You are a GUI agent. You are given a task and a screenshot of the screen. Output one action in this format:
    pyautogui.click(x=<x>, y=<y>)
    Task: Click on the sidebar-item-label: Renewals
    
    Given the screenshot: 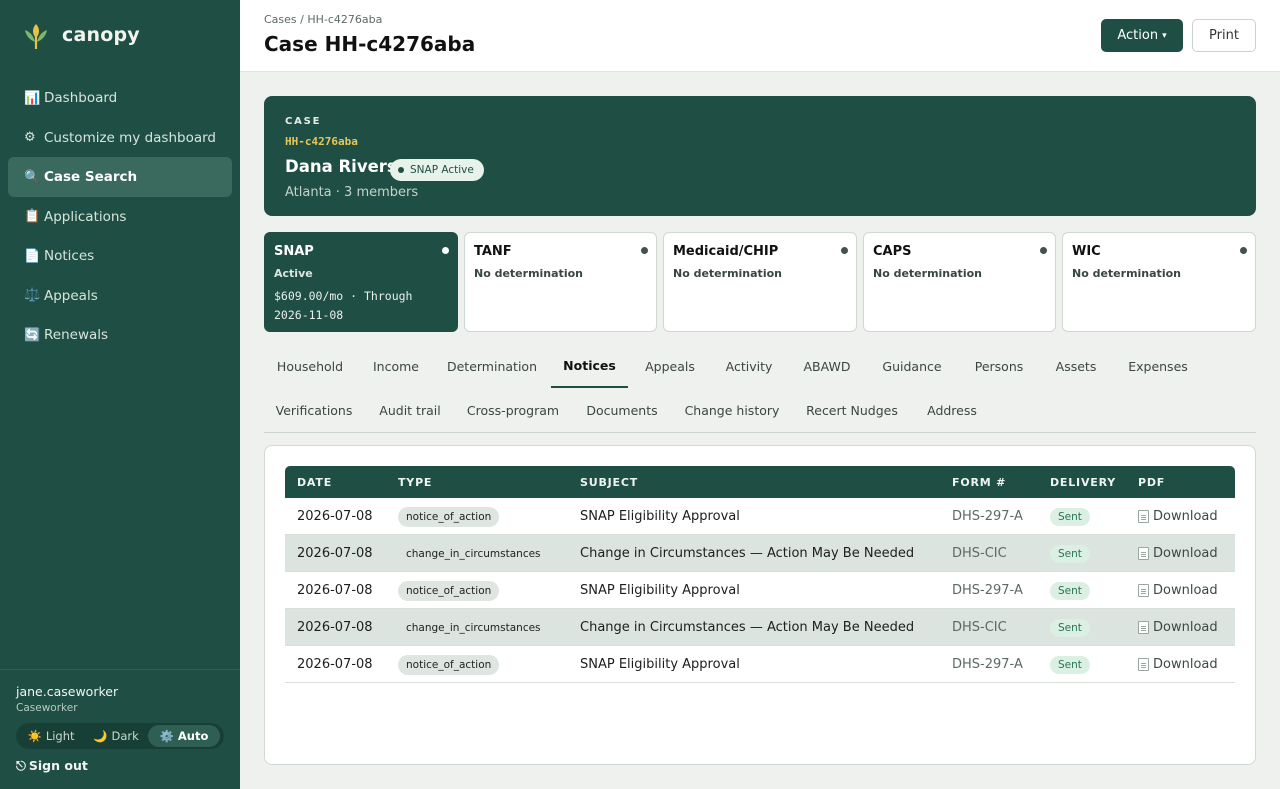 What is the action you would take?
    pyautogui.click(x=76, y=335)
    